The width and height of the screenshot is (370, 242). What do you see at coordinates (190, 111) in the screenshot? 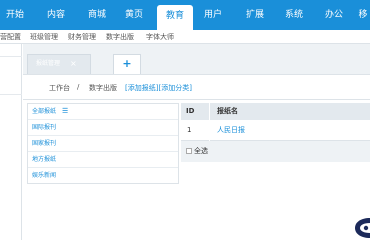
I see `column-header-id: ID` at bounding box center [190, 111].